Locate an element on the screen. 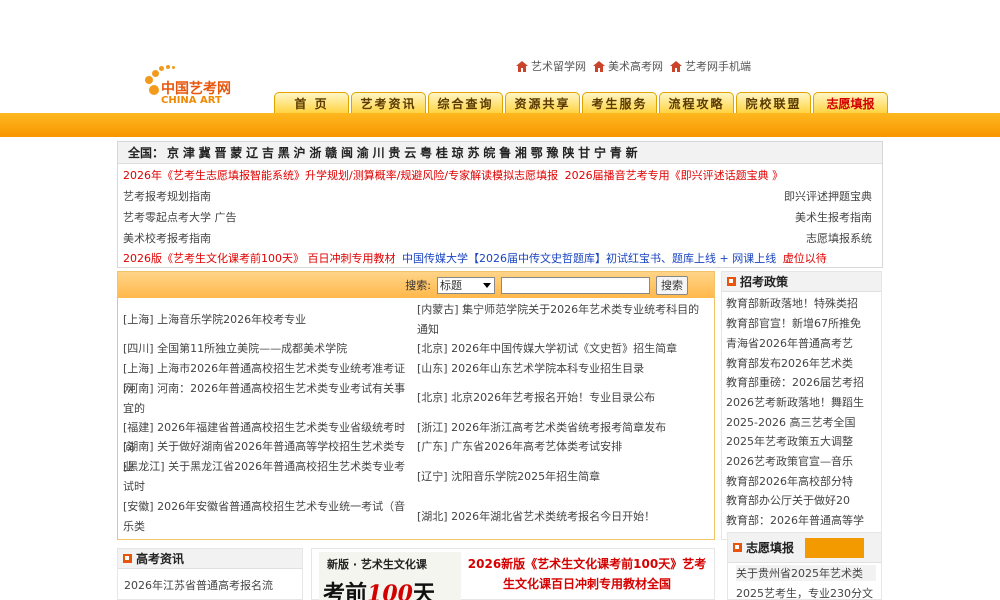 The image size is (1000, 600). policy-title: 招考政策 is located at coordinates (764, 281).